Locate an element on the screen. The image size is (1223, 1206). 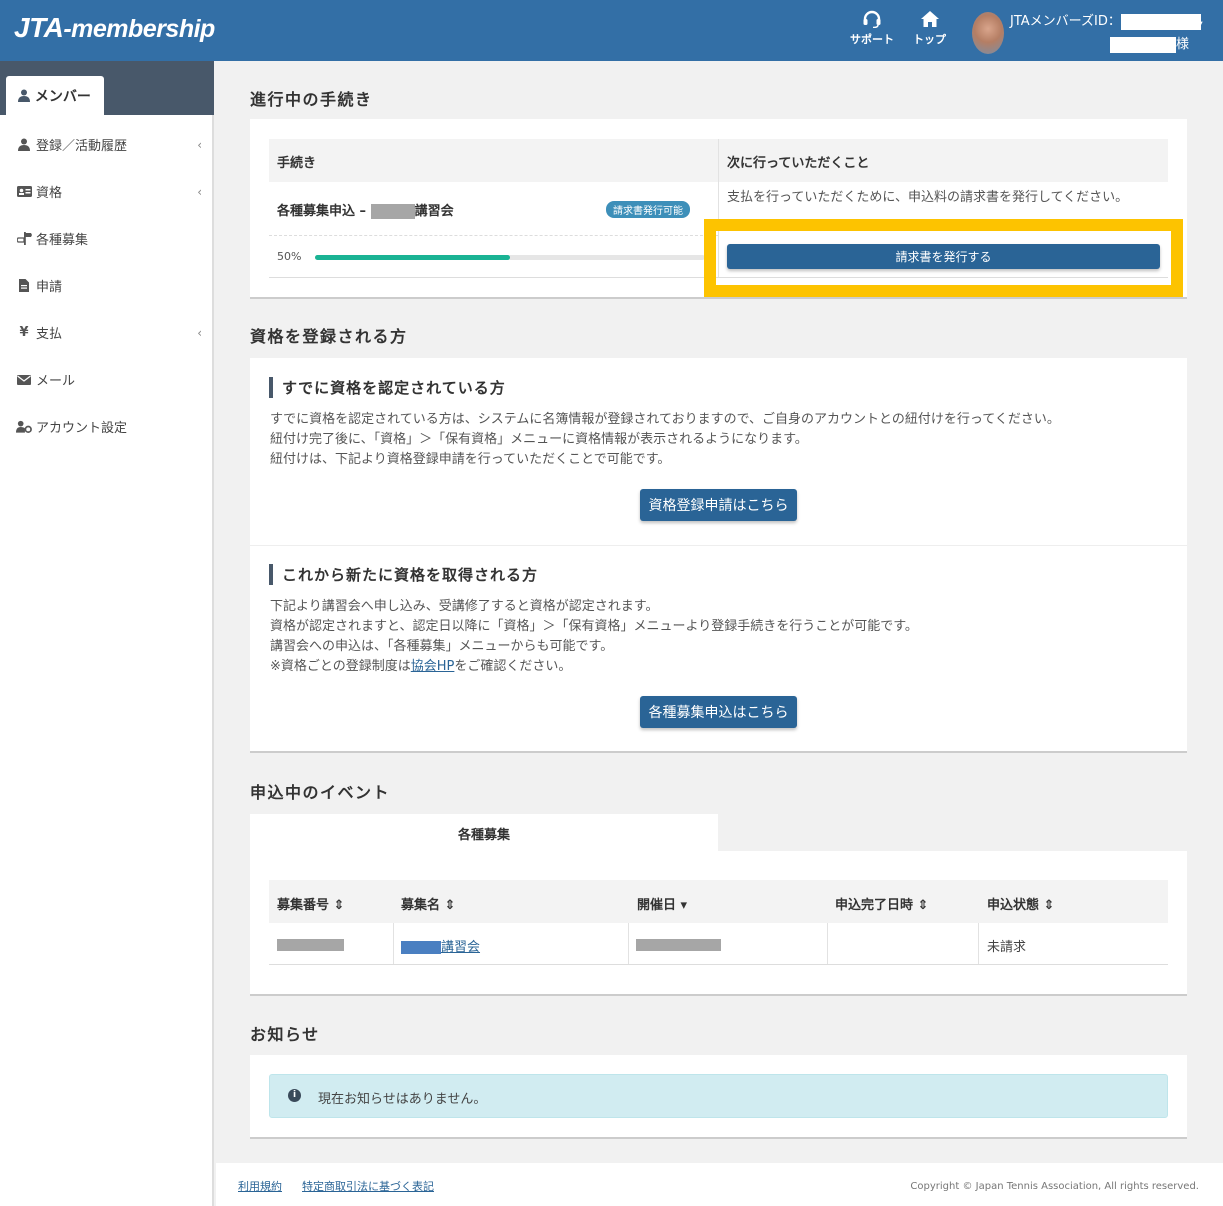
user-cog-icon is located at coordinates (24, 426).